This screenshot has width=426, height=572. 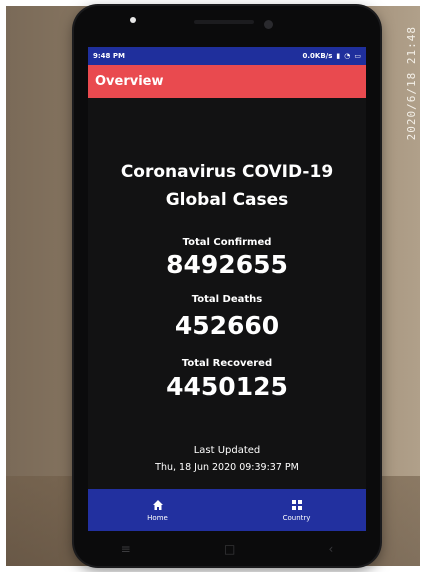 I want to click on home-key-icon: □, so click(x=229, y=549).